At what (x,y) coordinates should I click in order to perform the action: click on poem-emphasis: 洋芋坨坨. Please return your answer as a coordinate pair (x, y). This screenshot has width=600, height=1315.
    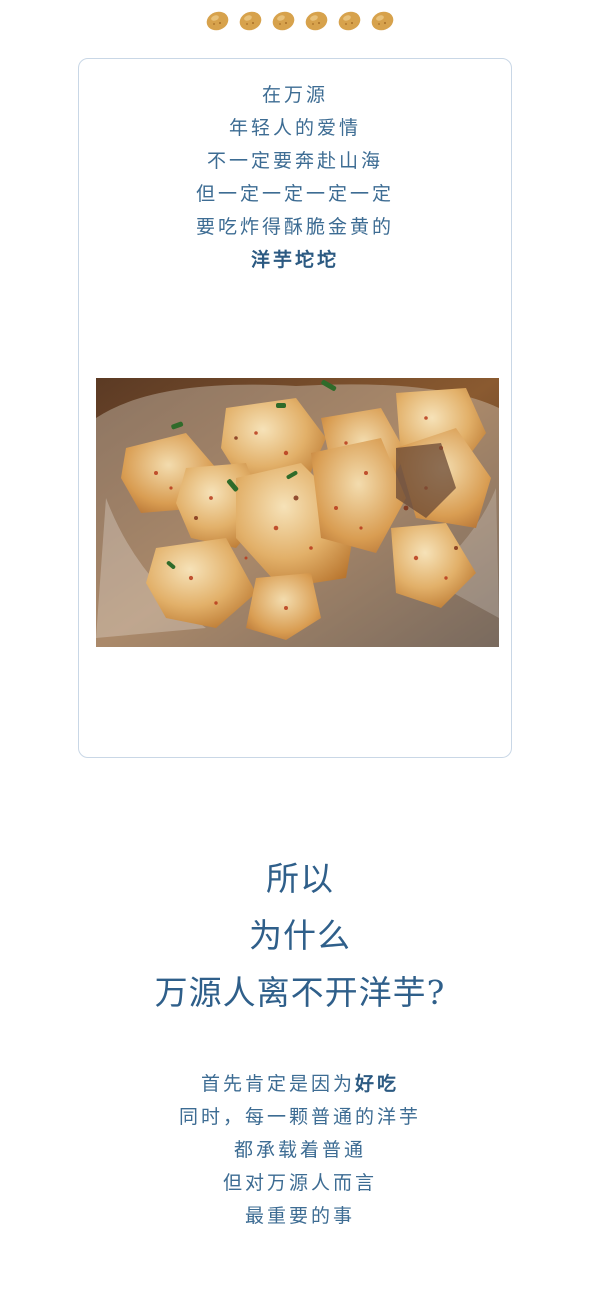
    Looking at the image, I should click on (294, 260).